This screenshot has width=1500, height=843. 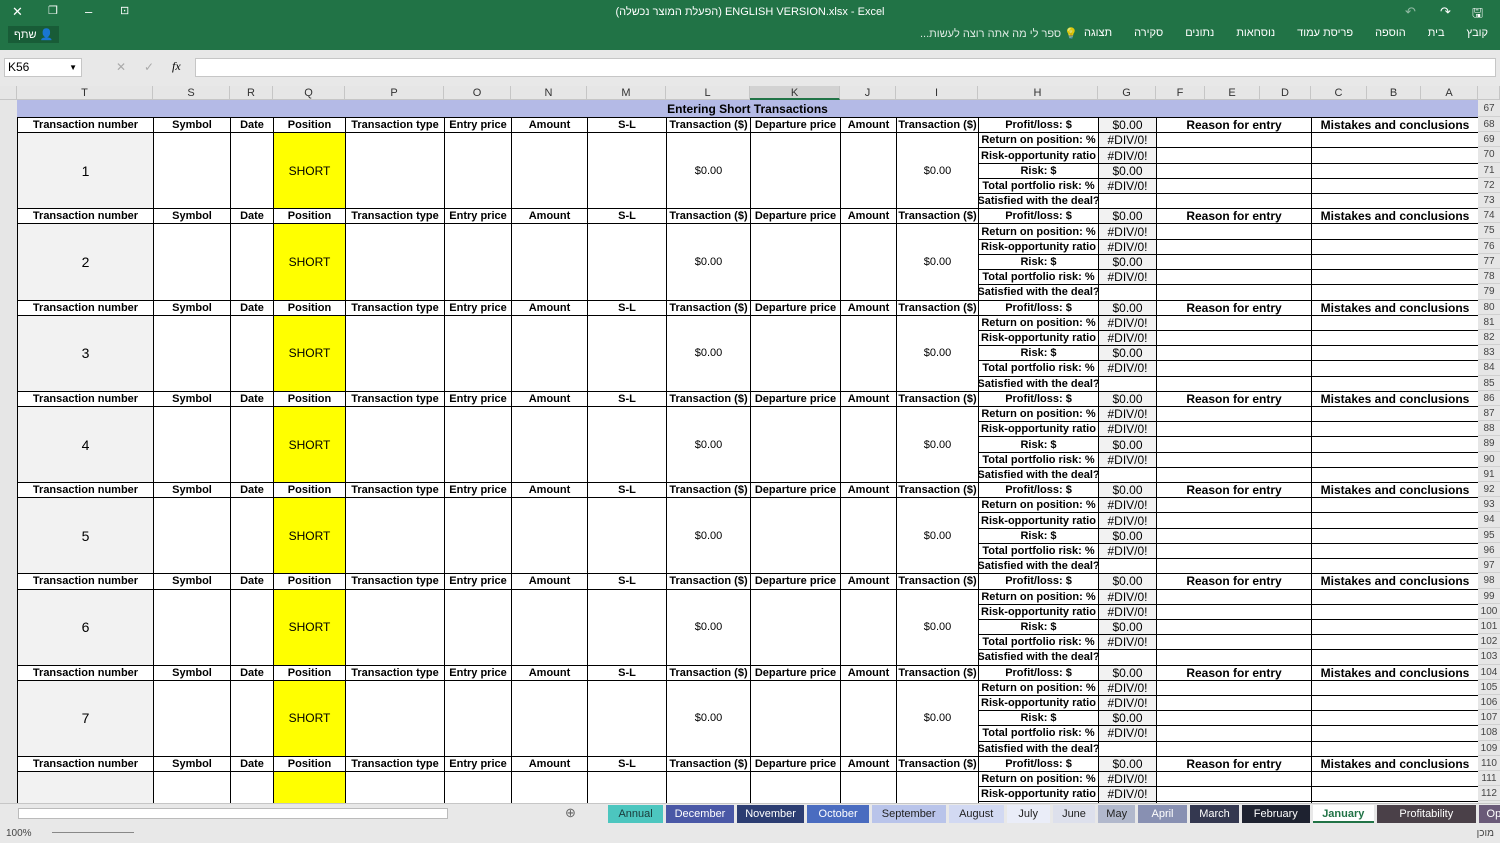 What do you see at coordinates (1489, 687) in the screenshot?
I see `row-number: 105` at bounding box center [1489, 687].